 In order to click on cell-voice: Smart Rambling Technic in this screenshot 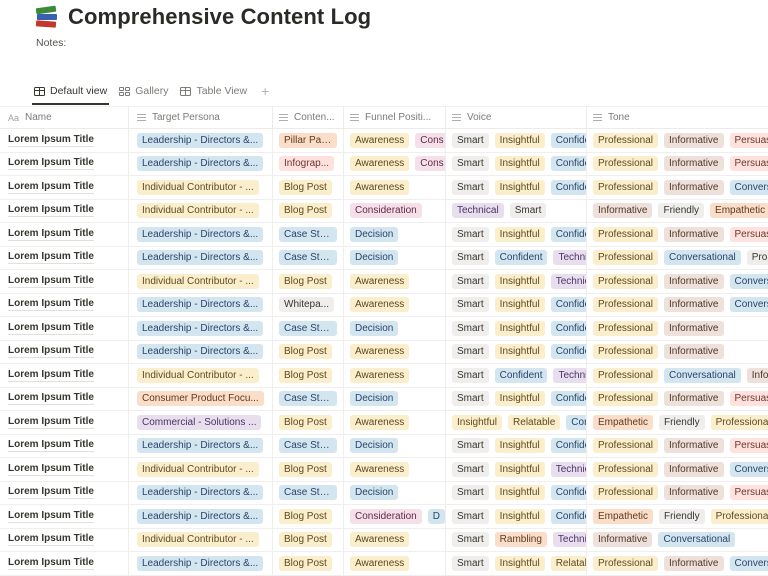, I will do `click(516, 539)`.